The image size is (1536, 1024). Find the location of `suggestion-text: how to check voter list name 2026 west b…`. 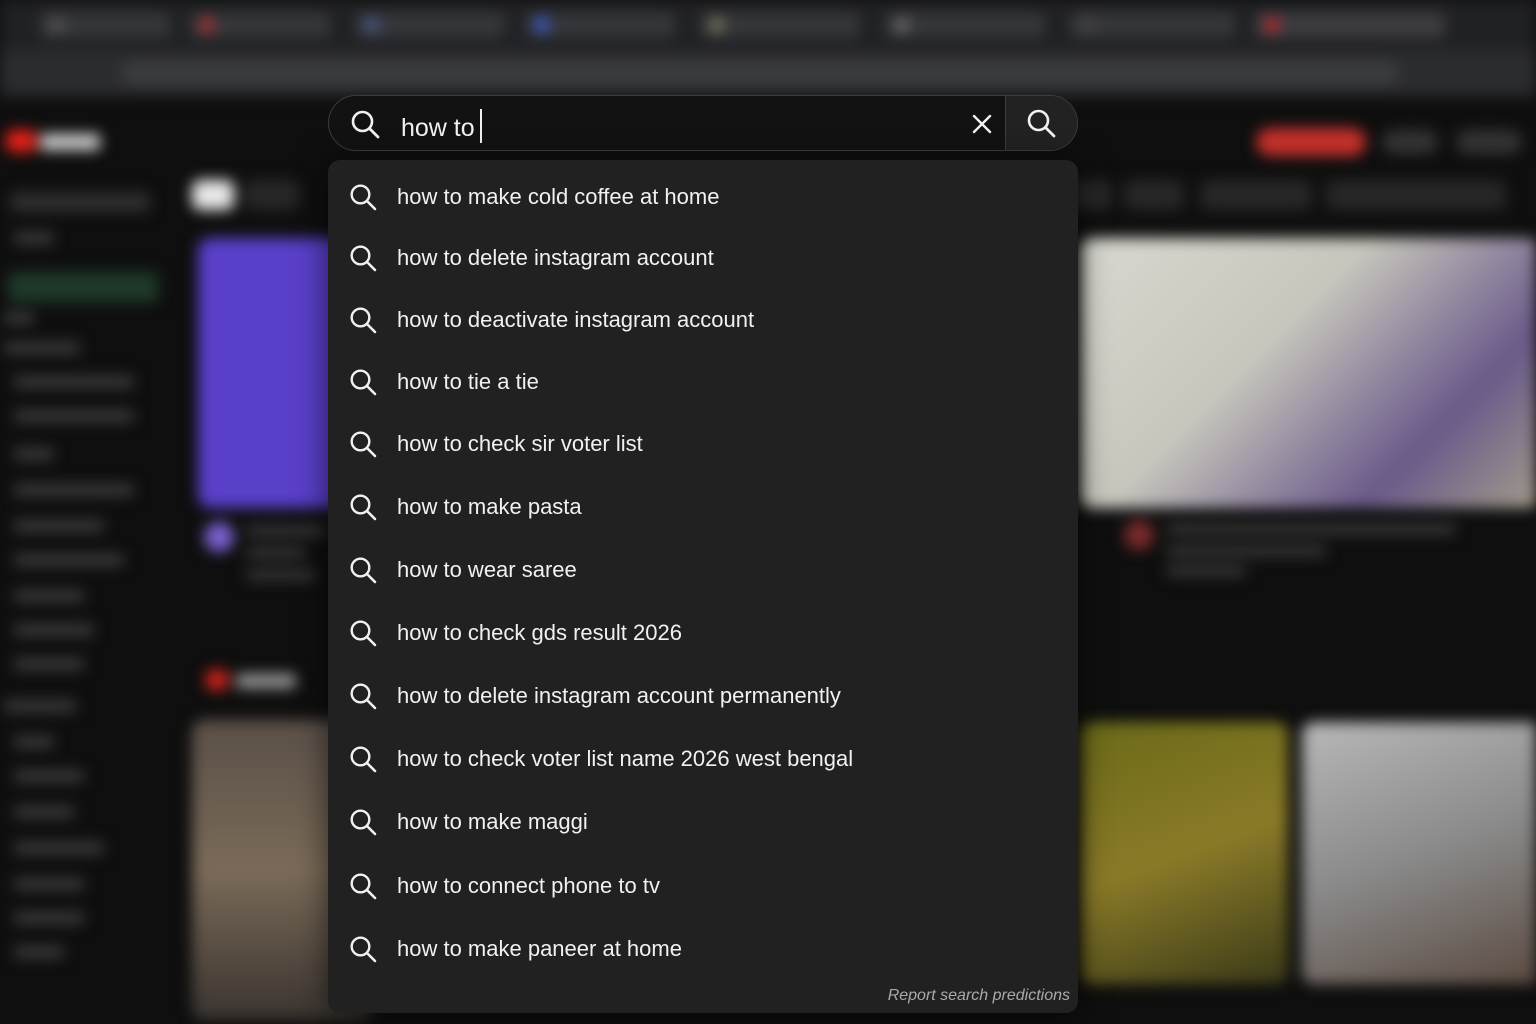

suggestion-text: how to check voter list name 2026 west b… is located at coordinates (625, 758).